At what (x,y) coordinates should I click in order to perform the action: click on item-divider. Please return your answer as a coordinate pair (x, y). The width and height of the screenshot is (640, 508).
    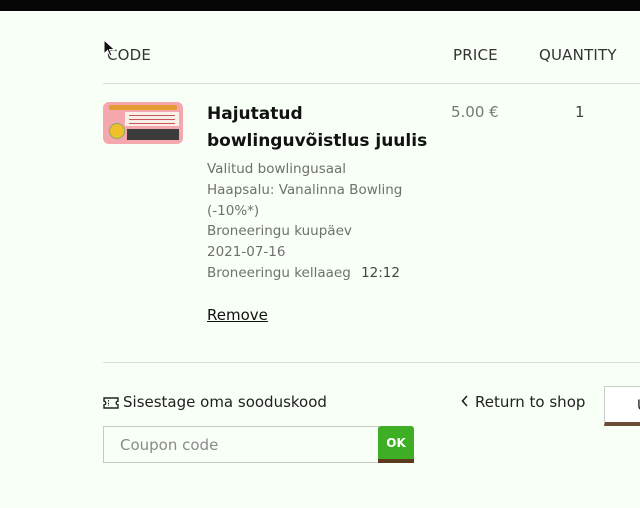
    Looking at the image, I should click on (371, 362).